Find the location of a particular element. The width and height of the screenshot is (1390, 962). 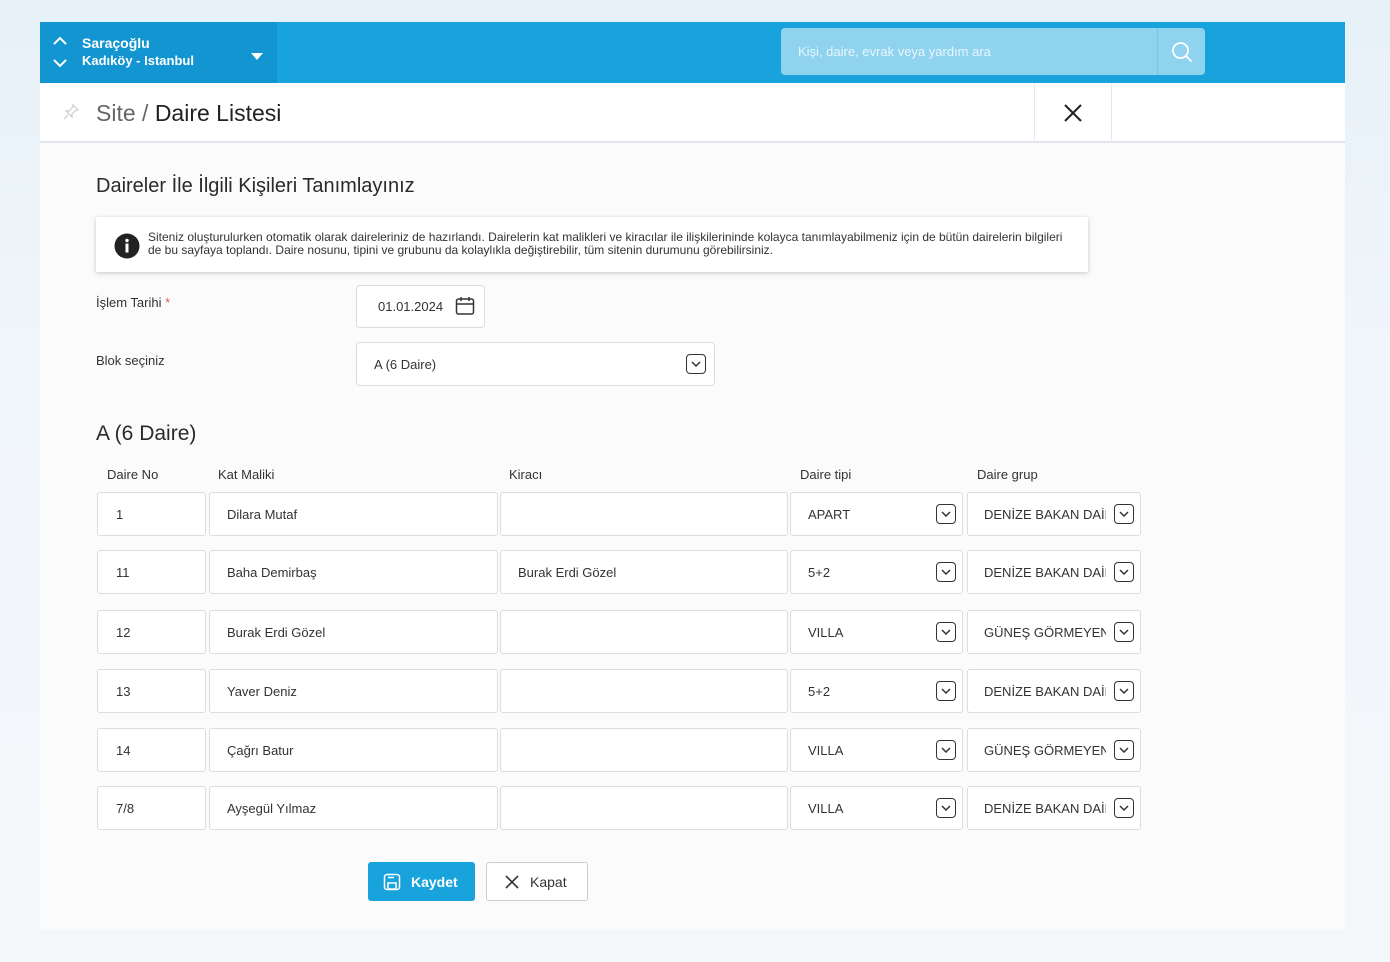

row-4-group-value: GÜNEŞ GÖRMEYEN is located at coordinates (1045, 750).